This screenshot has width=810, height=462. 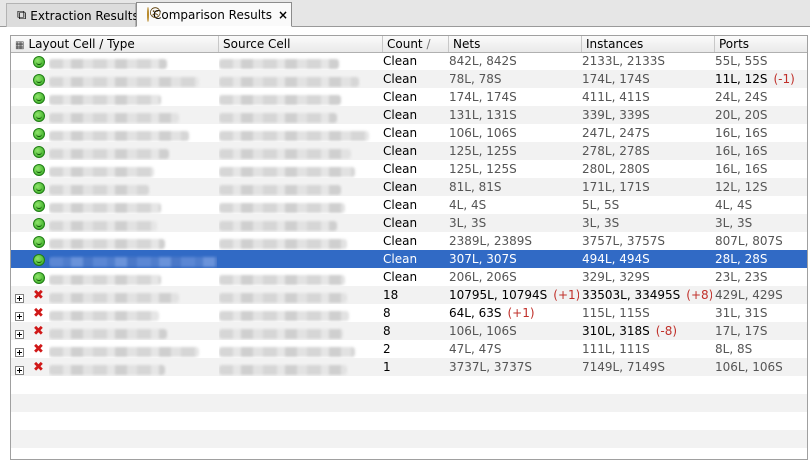 What do you see at coordinates (741, 61) in the screenshot?
I see `ports-value: 55L, 55S` at bounding box center [741, 61].